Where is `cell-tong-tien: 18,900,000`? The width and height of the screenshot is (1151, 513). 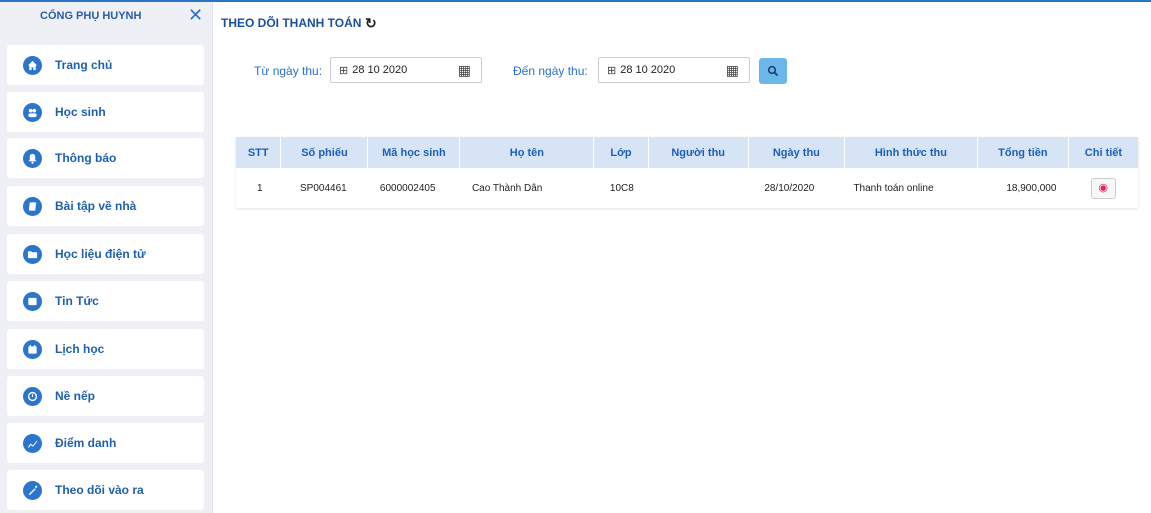 cell-tong-tien: 18,900,000 is located at coordinates (1031, 188).